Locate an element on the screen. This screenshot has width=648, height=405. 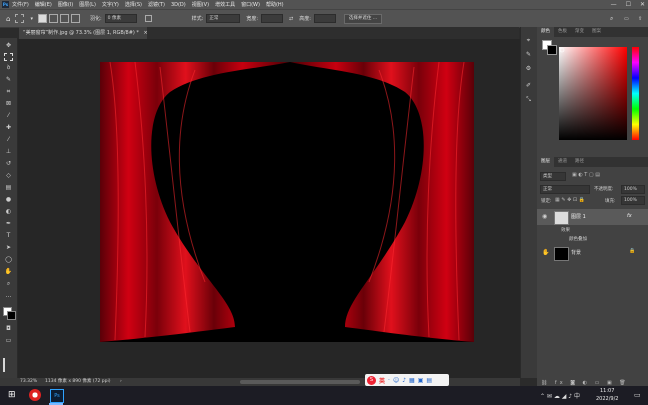
effects-row: 效果 is located at coordinates (592, 229).